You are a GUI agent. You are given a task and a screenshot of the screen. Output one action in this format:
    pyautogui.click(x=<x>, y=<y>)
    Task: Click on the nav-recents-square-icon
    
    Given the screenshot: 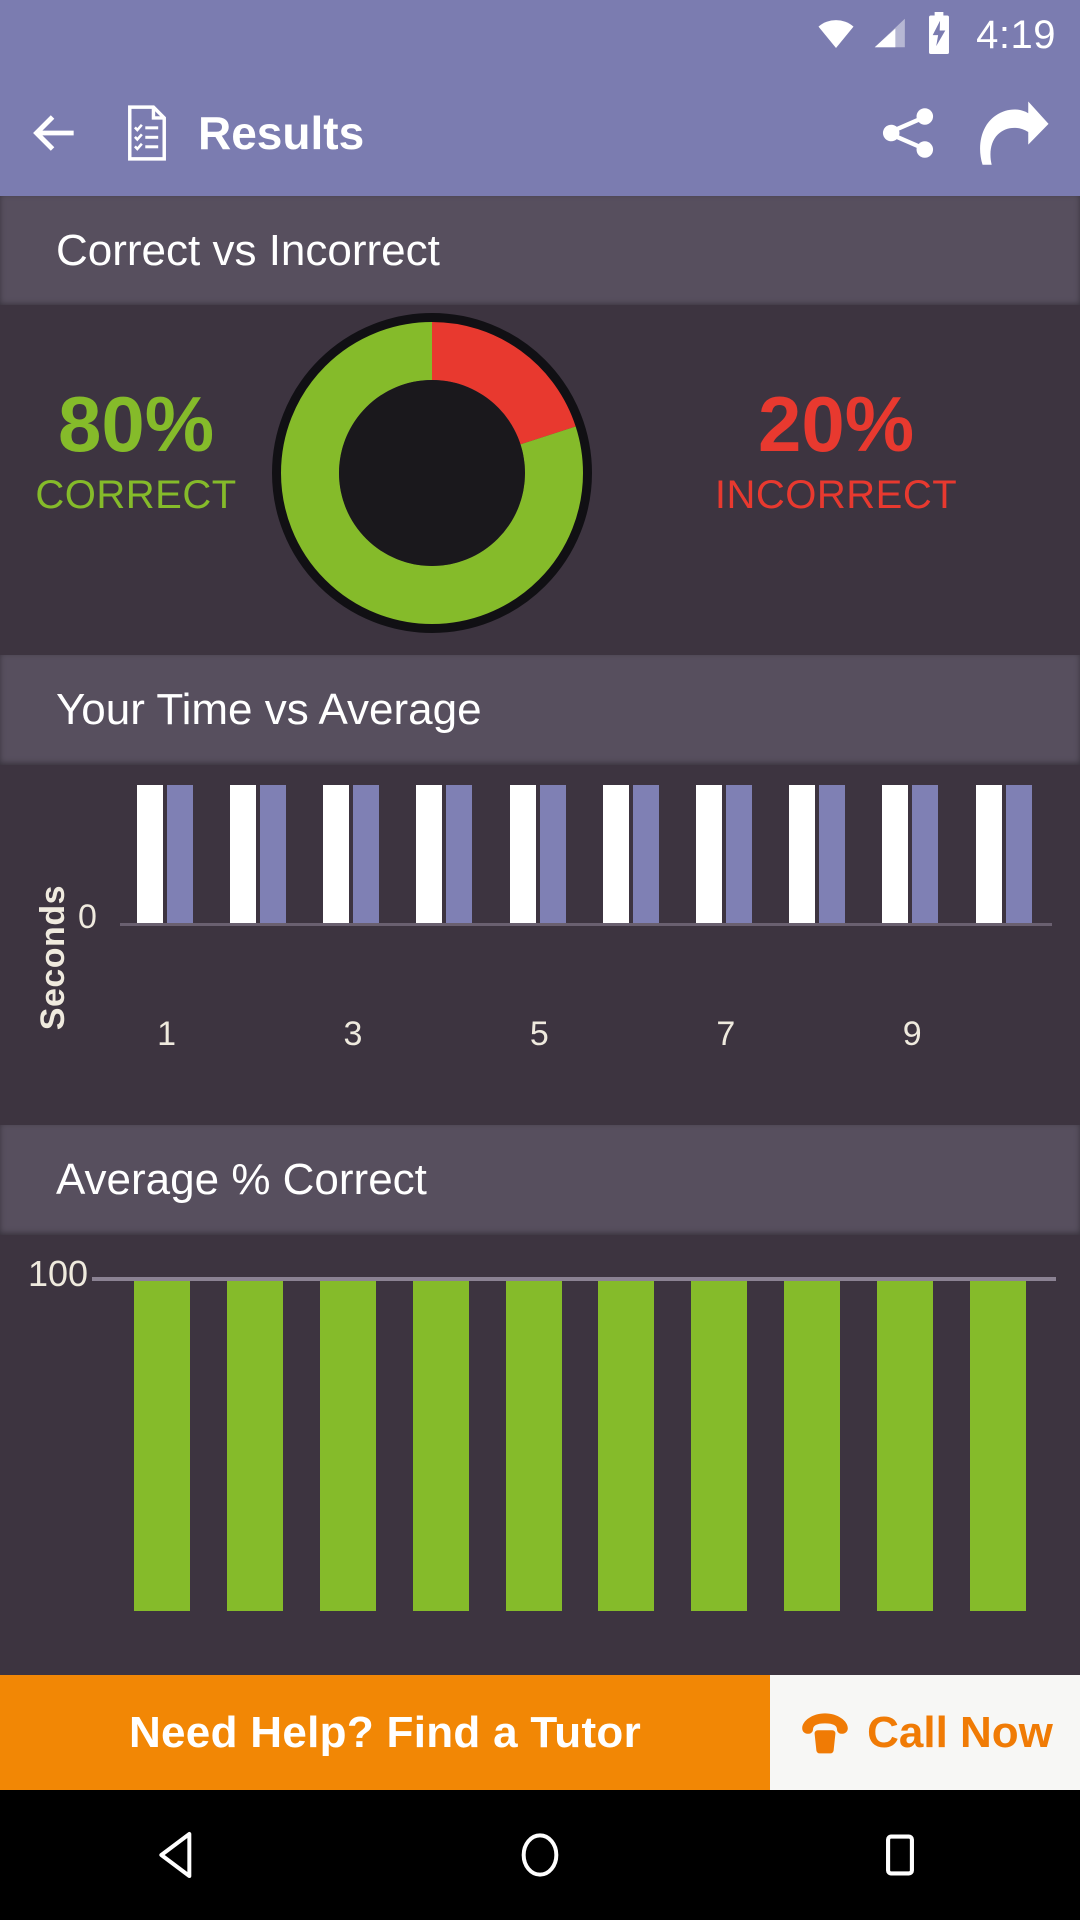 What is the action you would take?
    pyautogui.click(x=900, y=1855)
    